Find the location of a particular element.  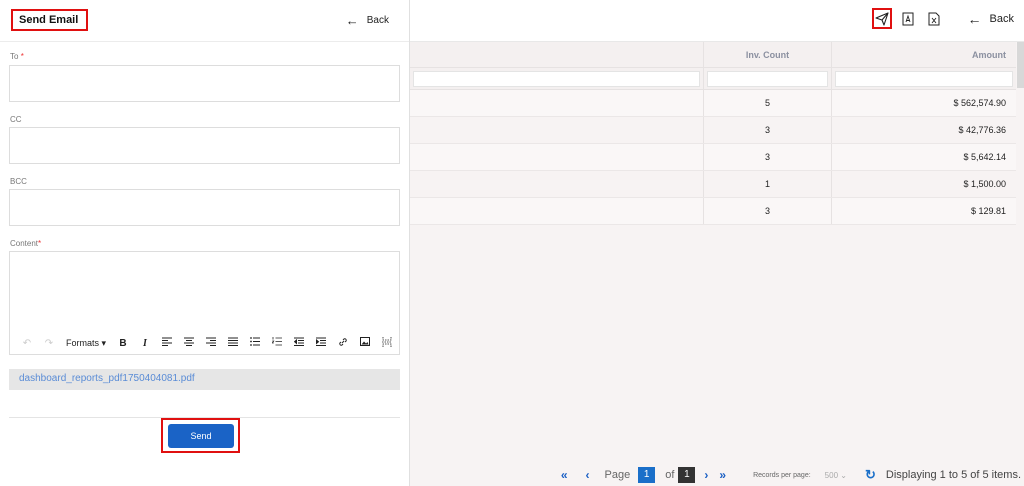

background-back-link: ← Back is located at coordinates (991, 19).